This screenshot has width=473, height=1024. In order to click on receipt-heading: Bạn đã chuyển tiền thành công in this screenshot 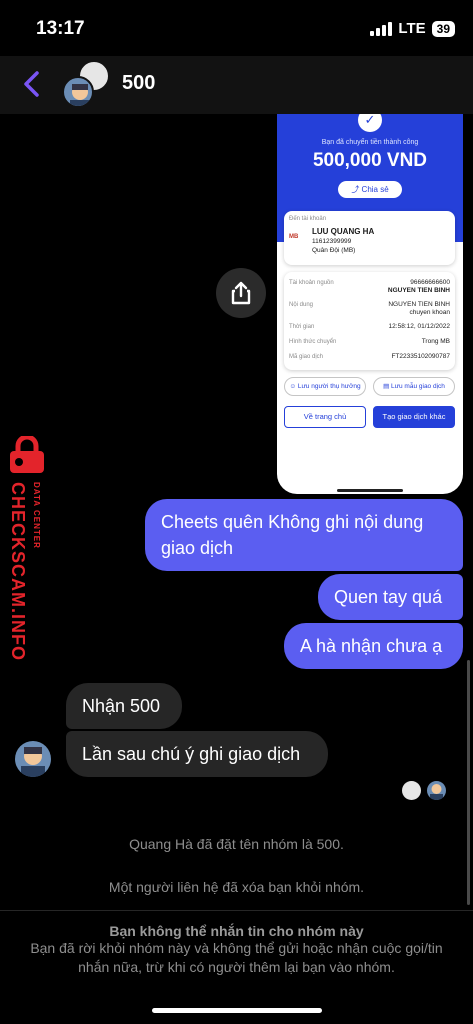, I will do `click(370, 142)`.